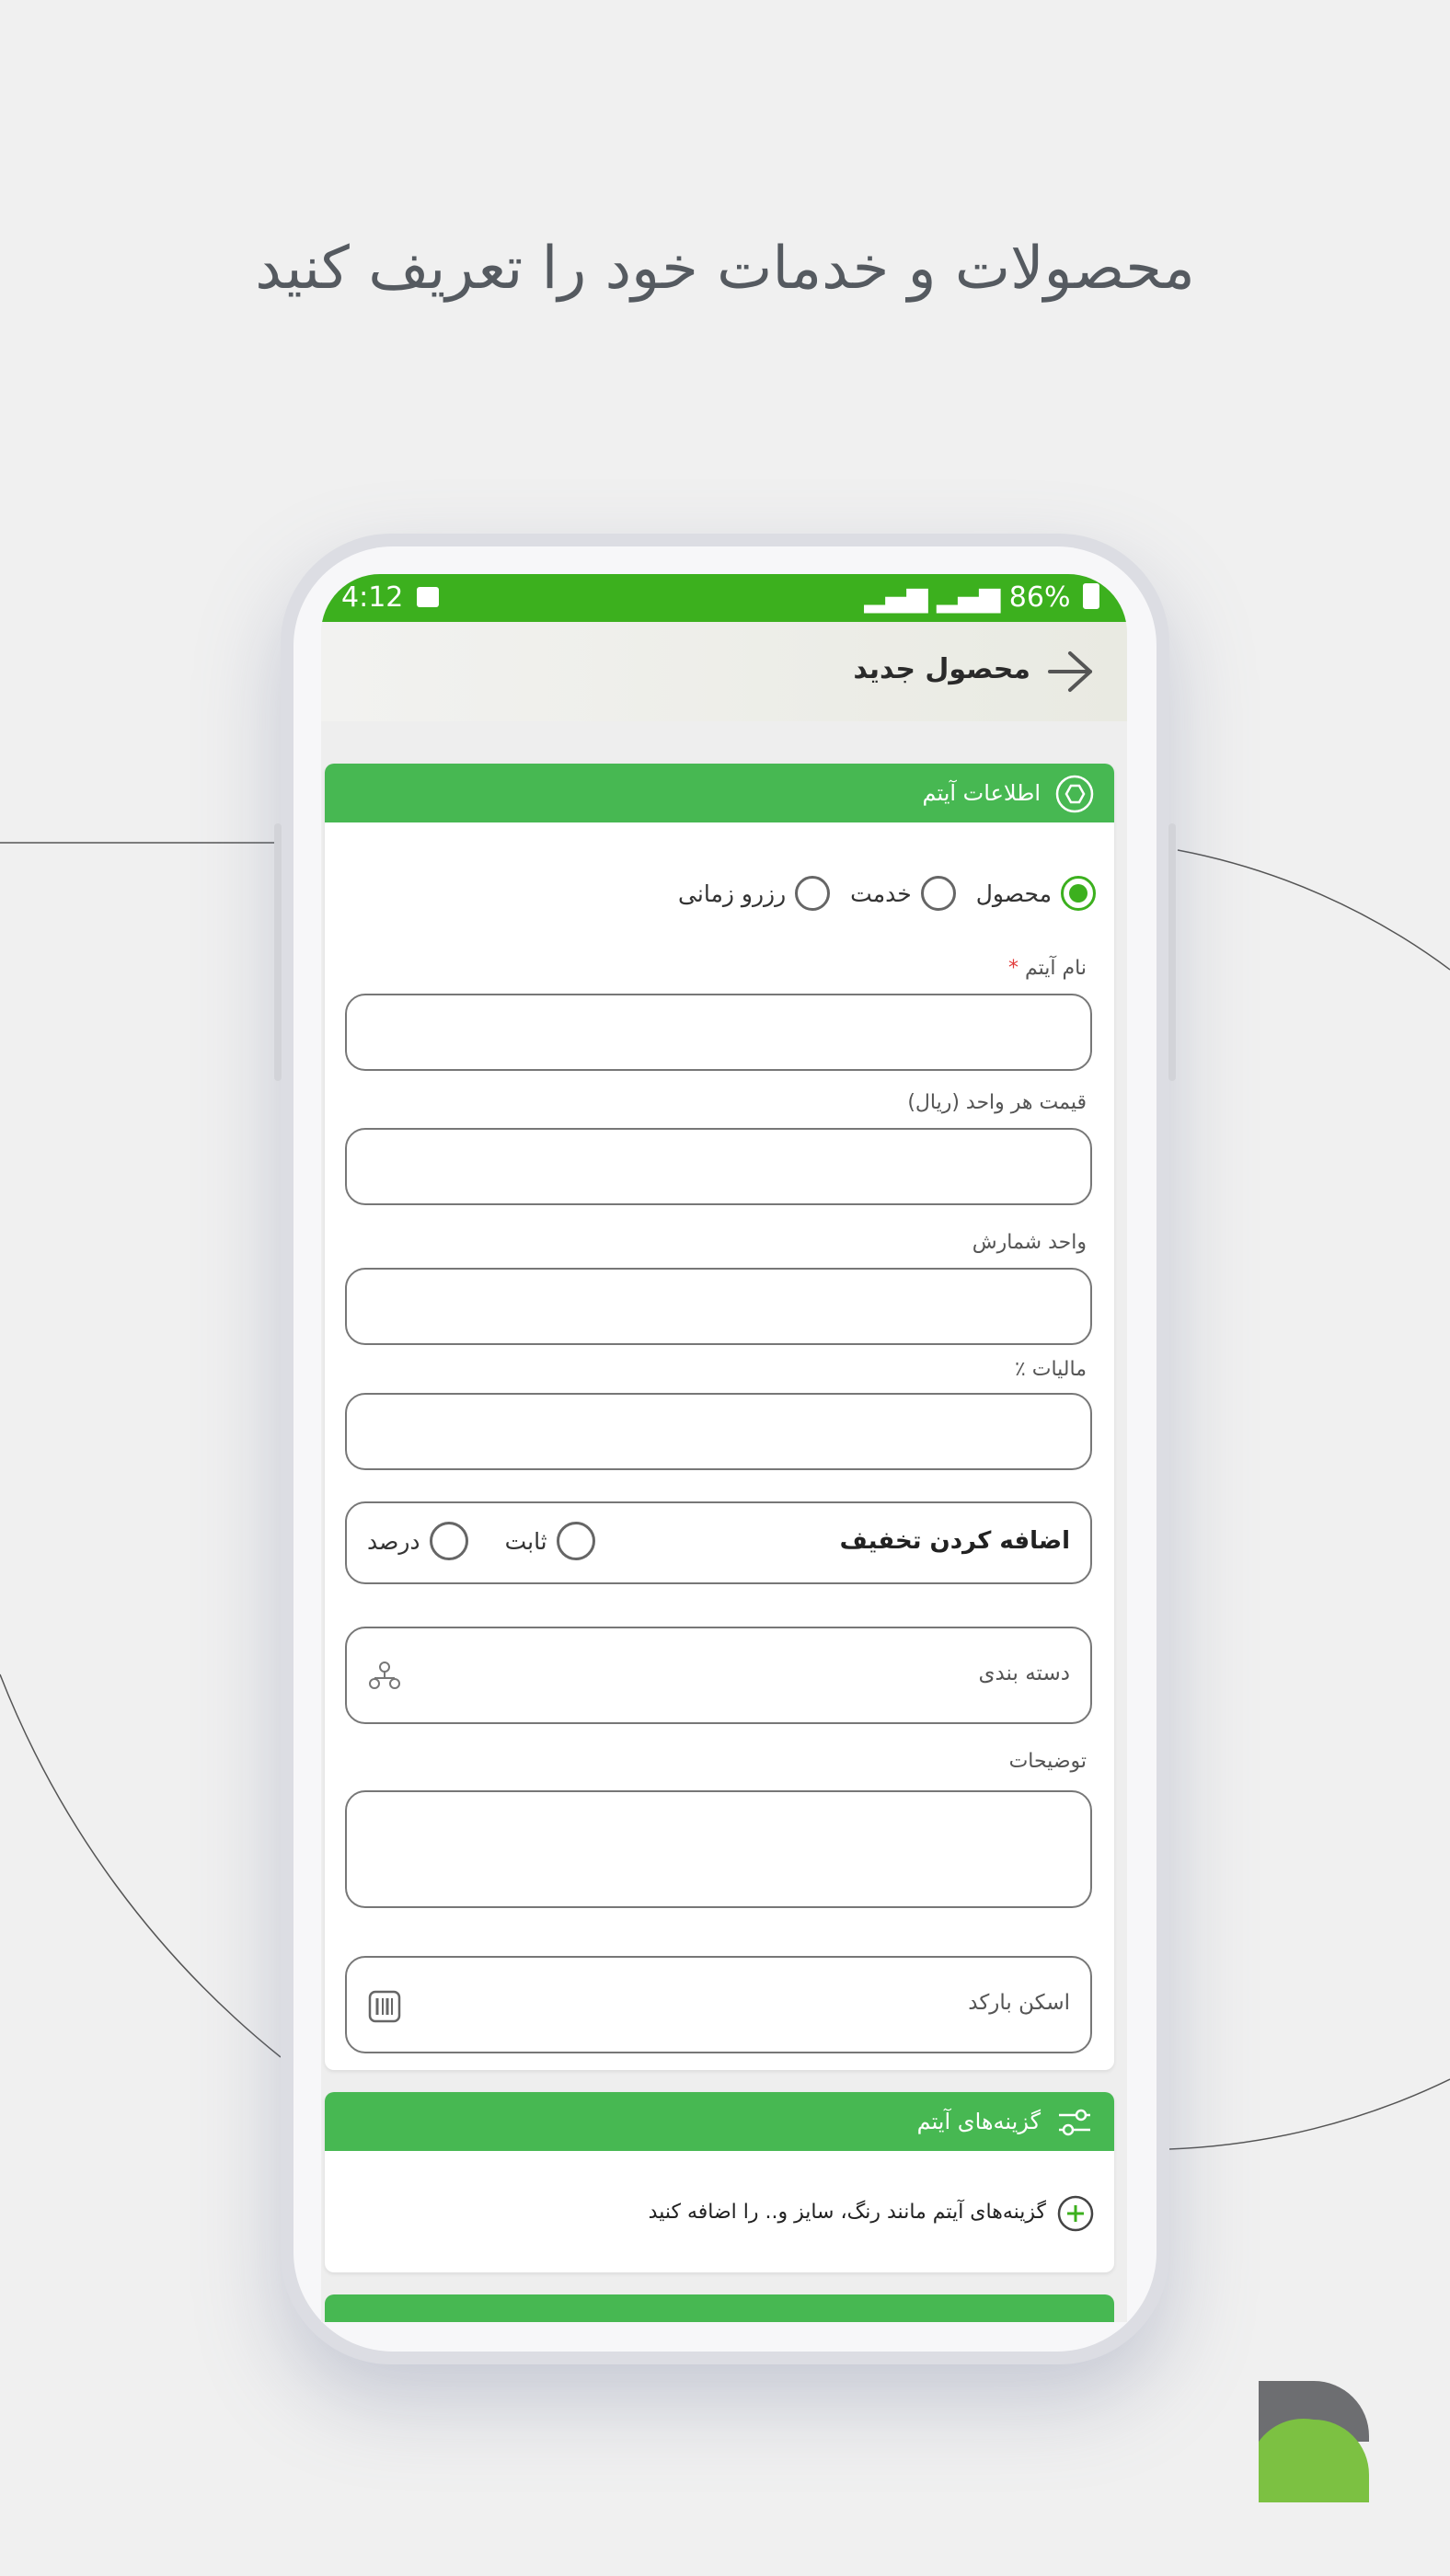 This screenshot has width=1450, height=2576. I want to click on radio-percent-label: درصد, so click(393, 1541).